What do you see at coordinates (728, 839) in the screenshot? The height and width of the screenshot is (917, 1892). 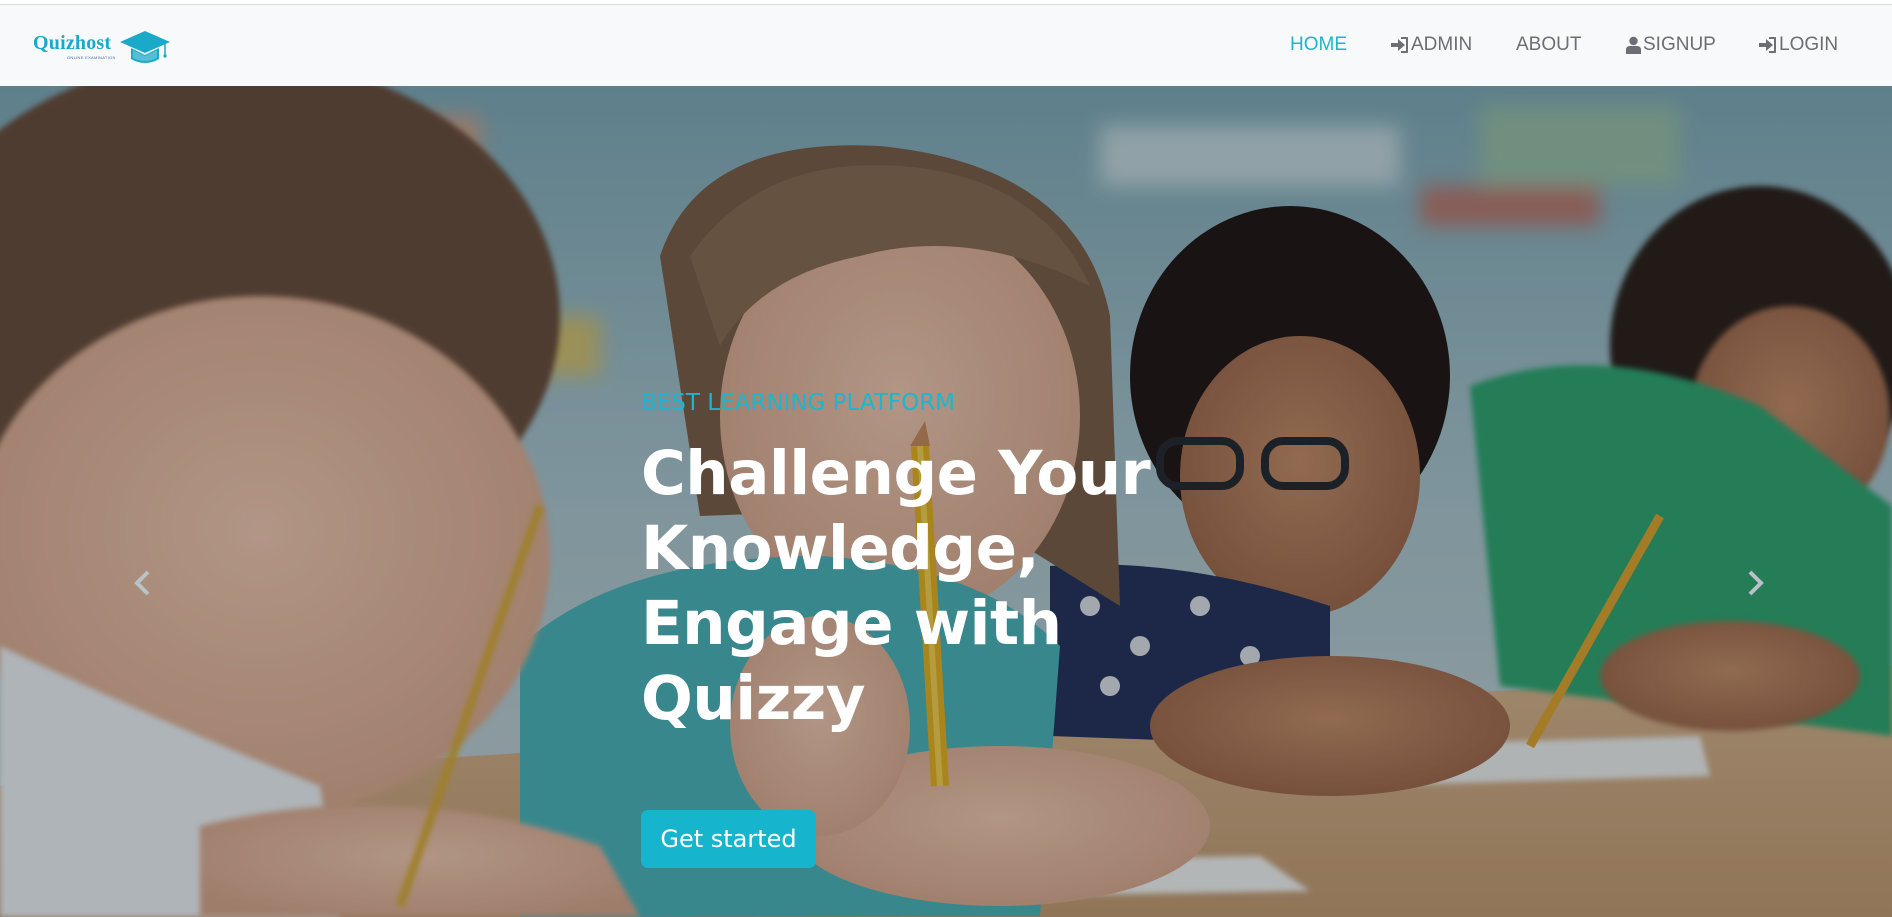 I see `get-started-button: Get started` at bounding box center [728, 839].